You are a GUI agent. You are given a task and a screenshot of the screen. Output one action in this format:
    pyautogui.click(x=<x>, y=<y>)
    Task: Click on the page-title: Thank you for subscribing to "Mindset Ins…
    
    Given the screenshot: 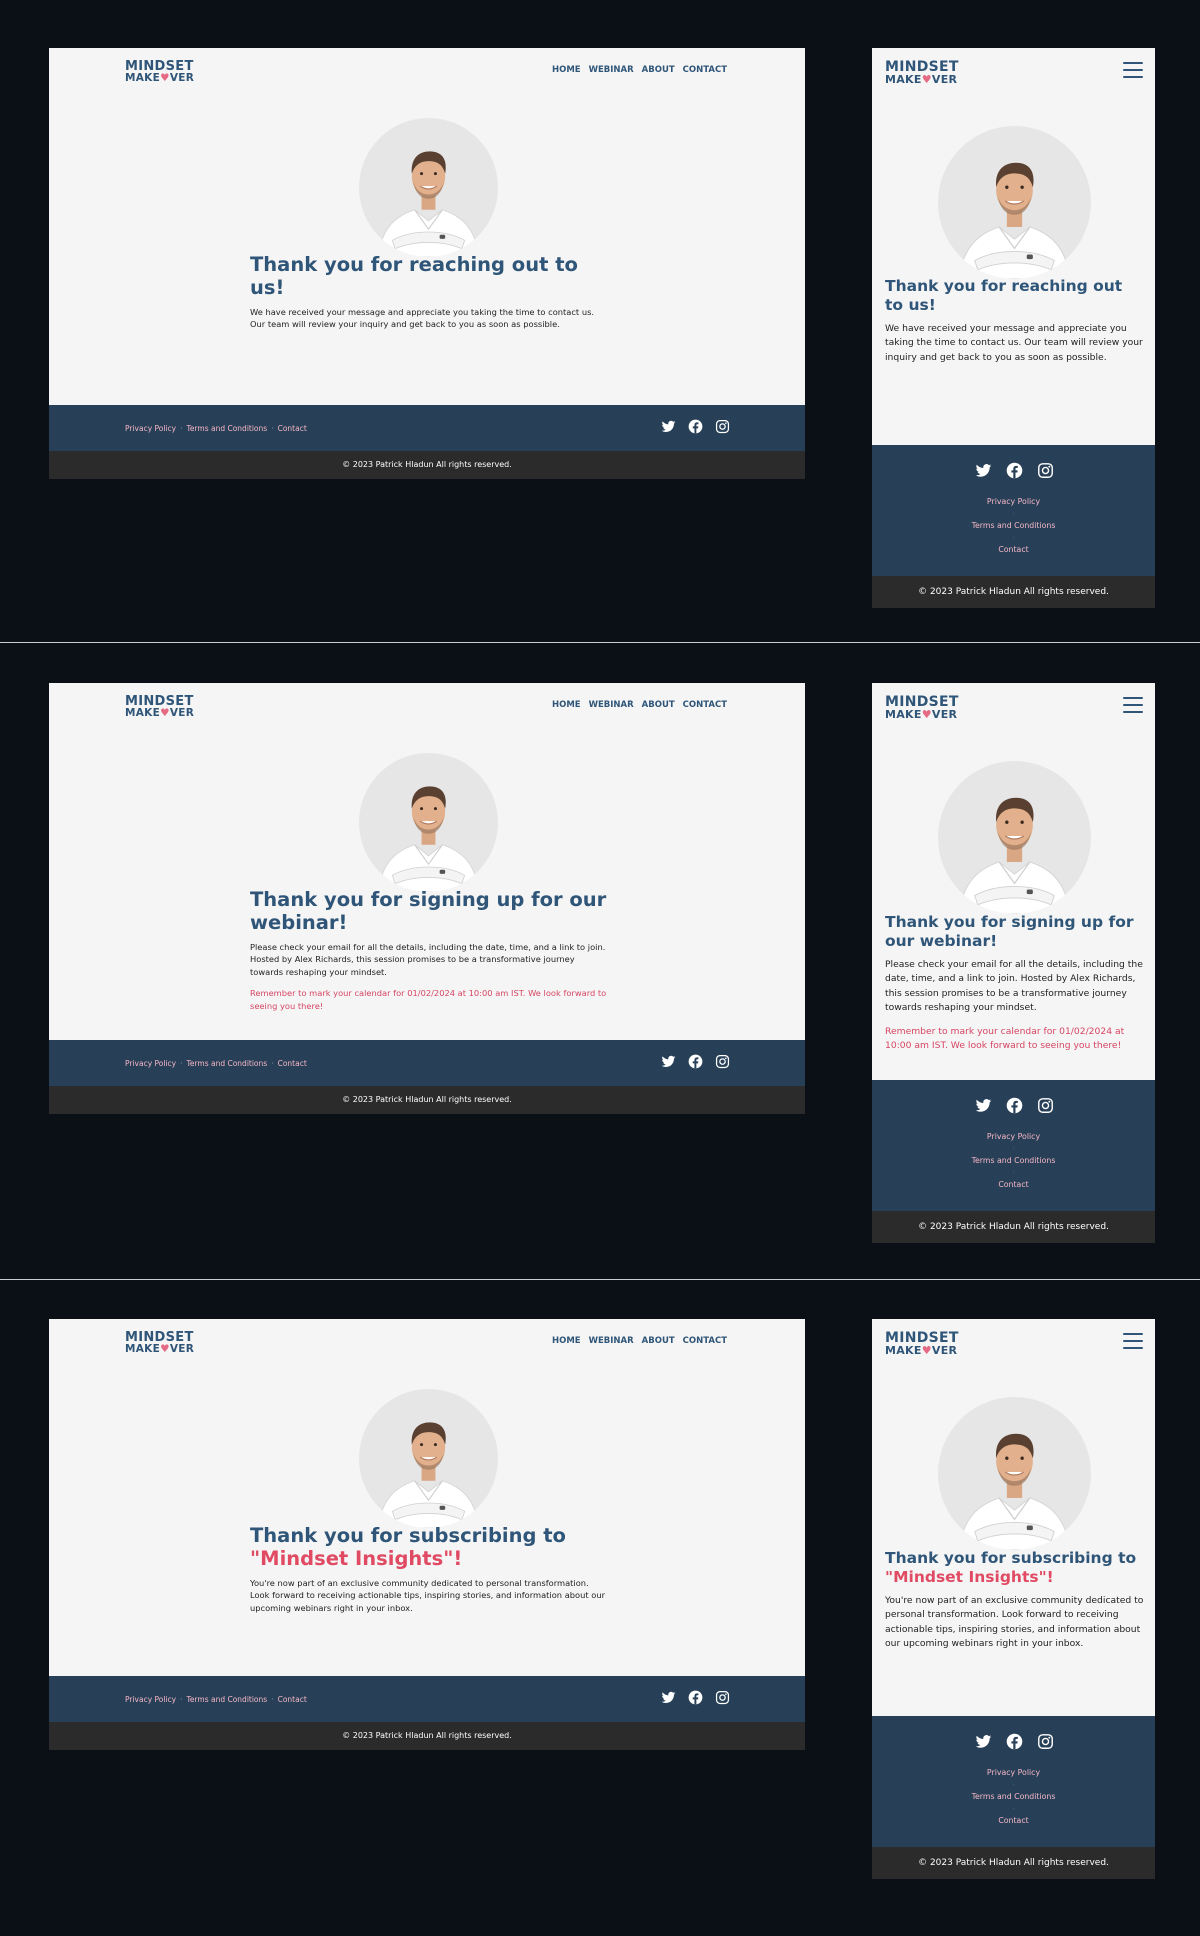 What is the action you would take?
    pyautogui.click(x=430, y=1547)
    